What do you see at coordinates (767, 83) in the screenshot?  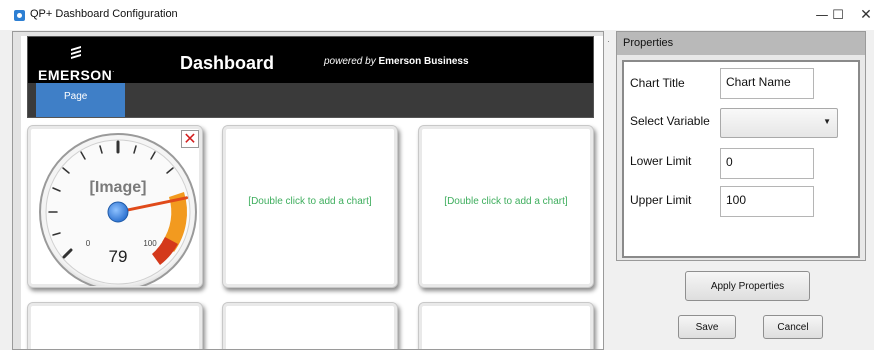 I see `chart-title-field: Chart Name` at bounding box center [767, 83].